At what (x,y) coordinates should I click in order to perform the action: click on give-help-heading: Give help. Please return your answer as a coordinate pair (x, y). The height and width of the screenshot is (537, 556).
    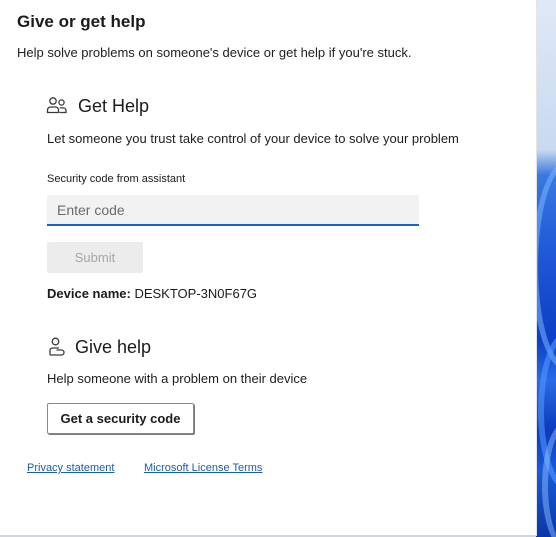
    Looking at the image, I should click on (98, 347).